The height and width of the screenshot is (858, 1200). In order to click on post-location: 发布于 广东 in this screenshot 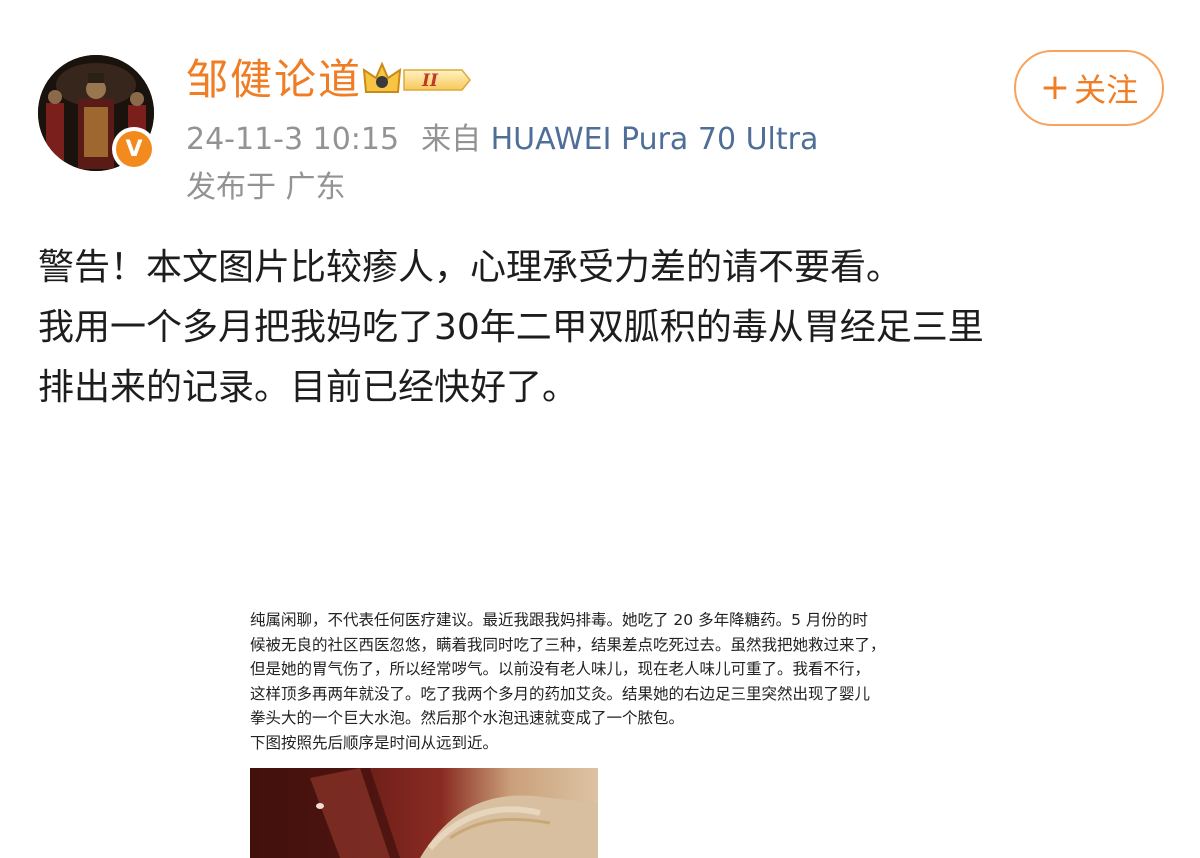, I will do `click(266, 187)`.